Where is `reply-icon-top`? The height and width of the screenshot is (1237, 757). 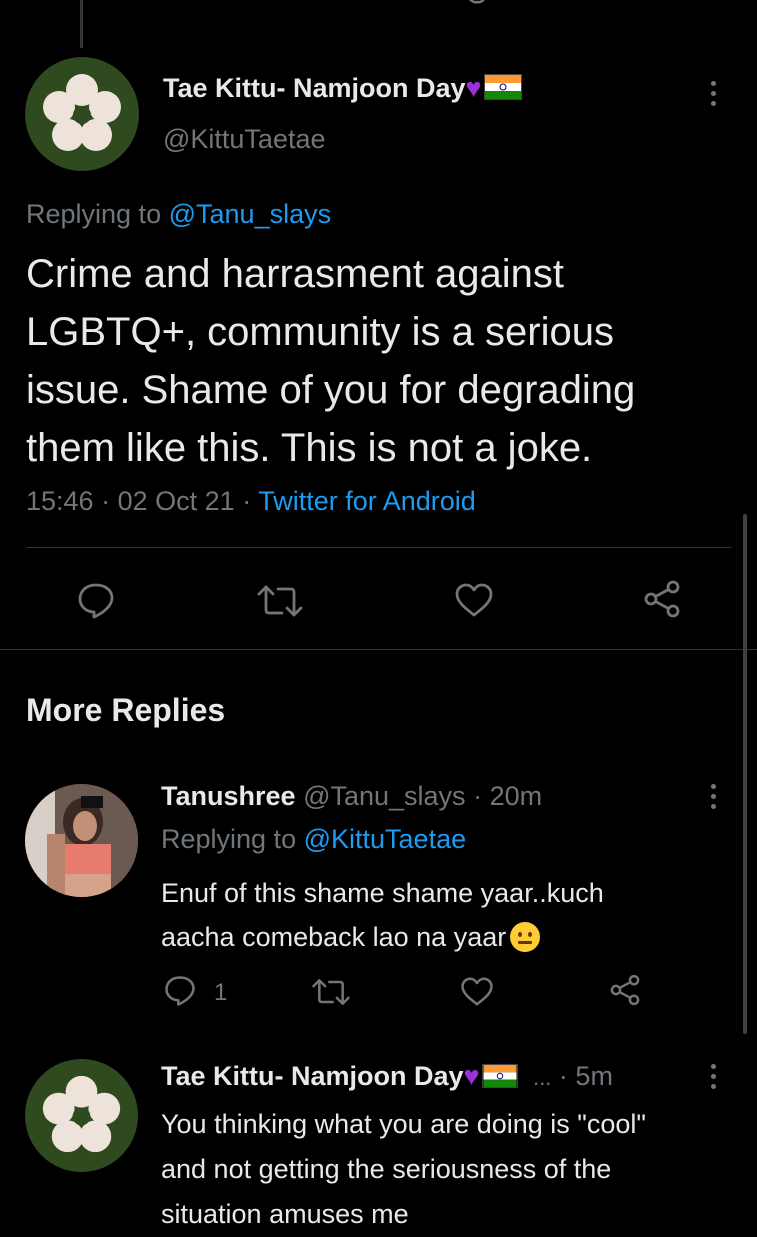 reply-icon-top is located at coordinates (185, 3).